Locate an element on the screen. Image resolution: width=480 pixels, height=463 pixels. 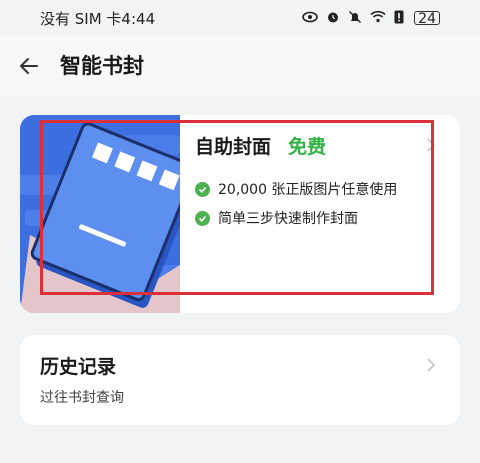
wifi-icon is located at coordinates (378, 18).